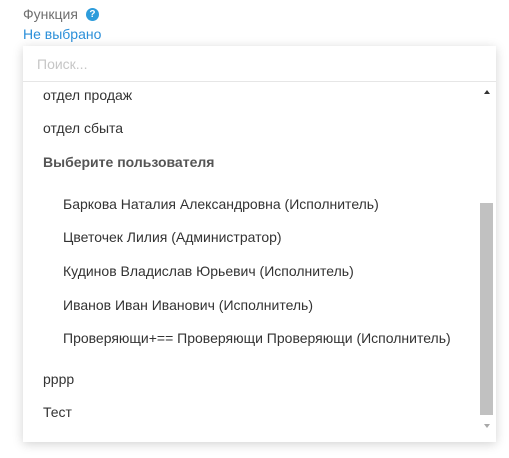 Image resolution: width=509 pixels, height=458 pixels. I want to click on search-input, so click(259, 63).